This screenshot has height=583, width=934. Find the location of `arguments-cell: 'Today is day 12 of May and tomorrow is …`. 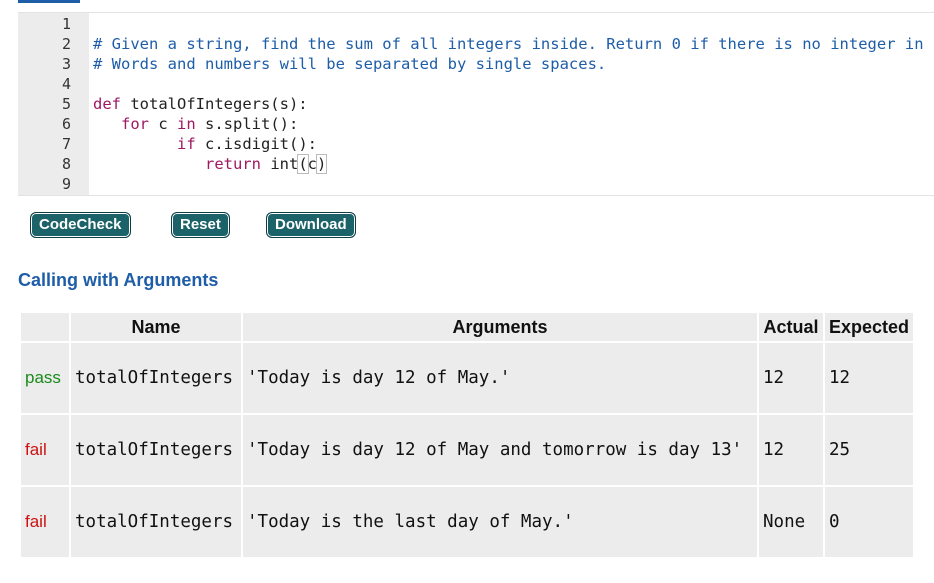

arguments-cell: 'Today is day 12 of May and tomorrow is … is located at coordinates (500, 450).